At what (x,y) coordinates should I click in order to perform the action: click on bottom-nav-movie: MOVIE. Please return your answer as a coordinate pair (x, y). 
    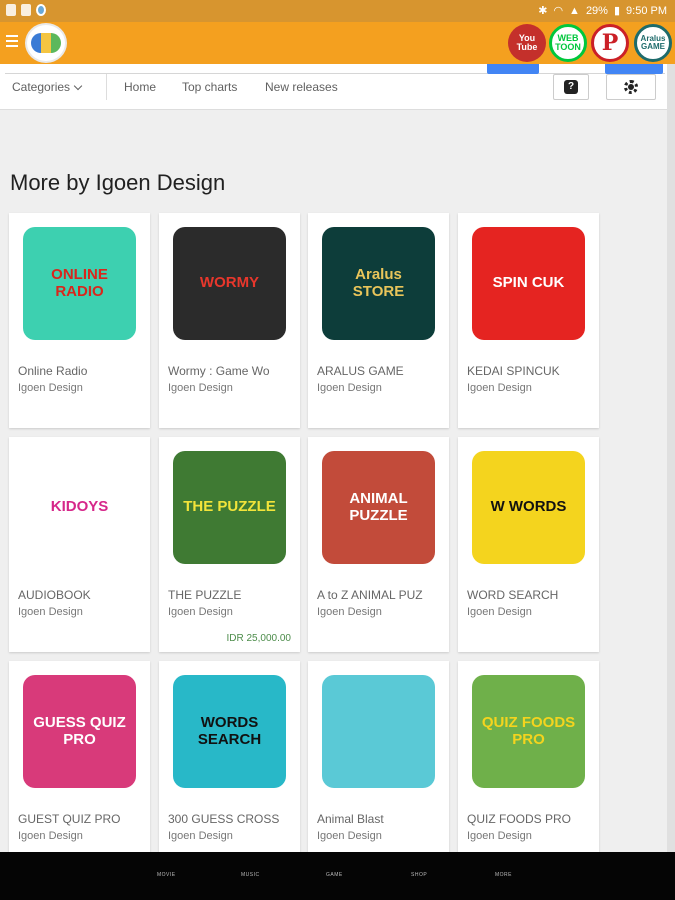
    Looking at the image, I should click on (166, 875).